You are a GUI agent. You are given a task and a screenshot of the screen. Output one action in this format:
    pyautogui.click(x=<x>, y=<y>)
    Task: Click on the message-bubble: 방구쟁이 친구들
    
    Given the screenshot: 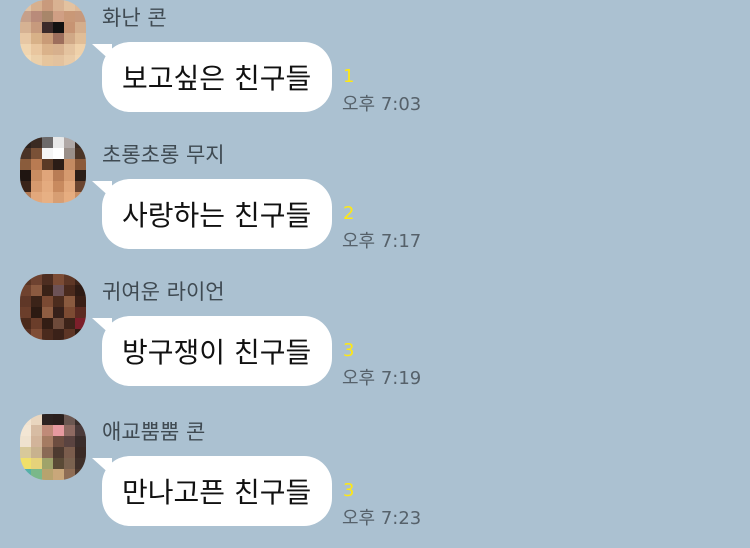 What is the action you would take?
    pyautogui.click(x=217, y=351)
    